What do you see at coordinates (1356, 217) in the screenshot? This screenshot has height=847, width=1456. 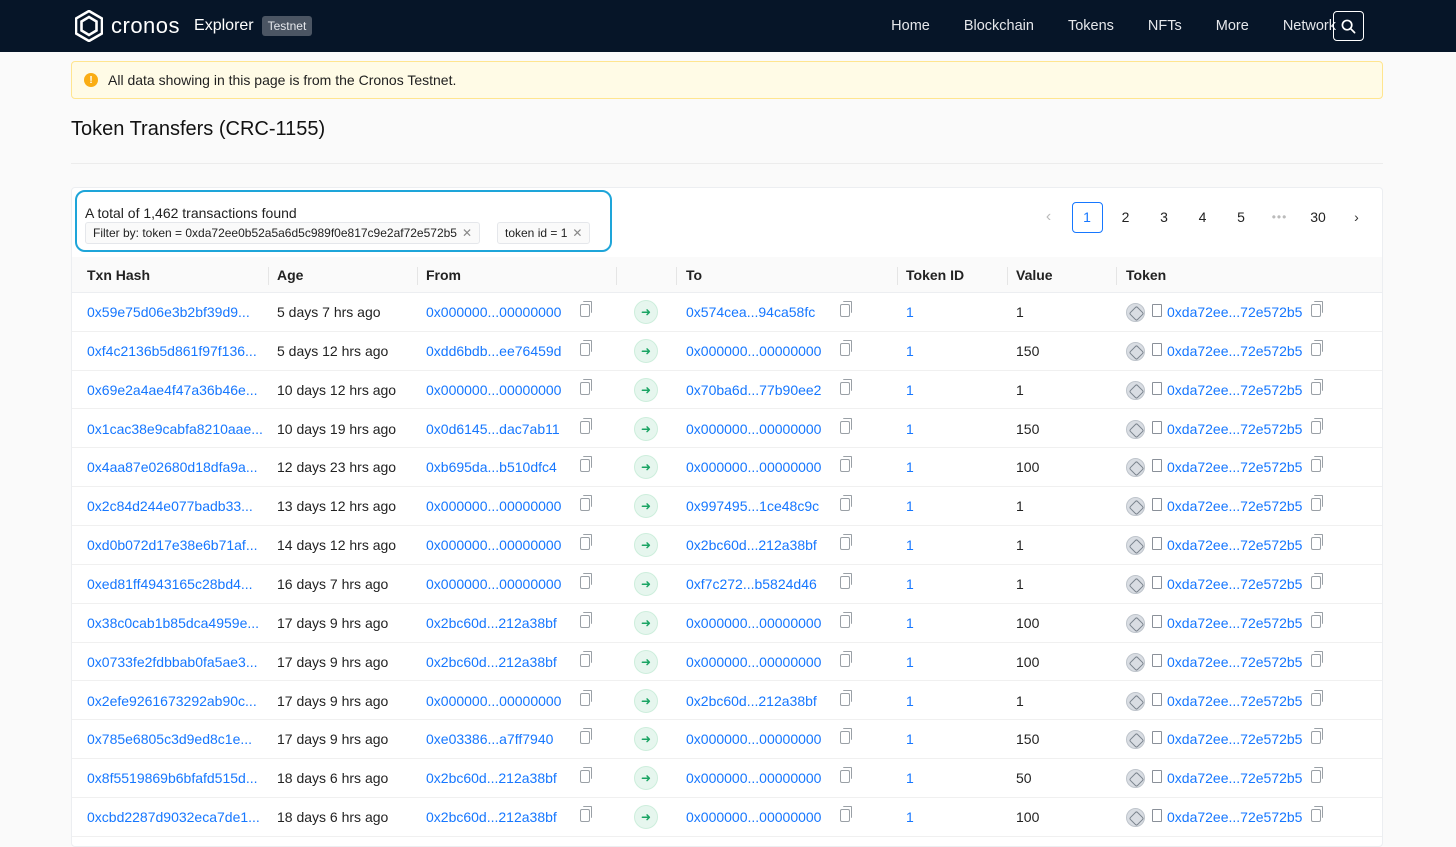 I see `next-page-button: ›` at bounding box center [1356, 217].